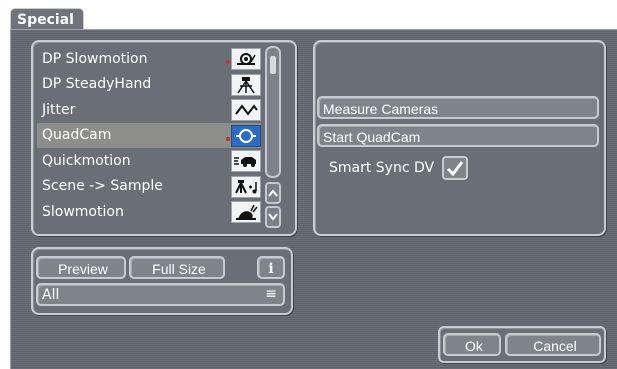  Describe the element at coordinates (271, 294) in the screenshot. I see `menu-icon: ≡` at that location.